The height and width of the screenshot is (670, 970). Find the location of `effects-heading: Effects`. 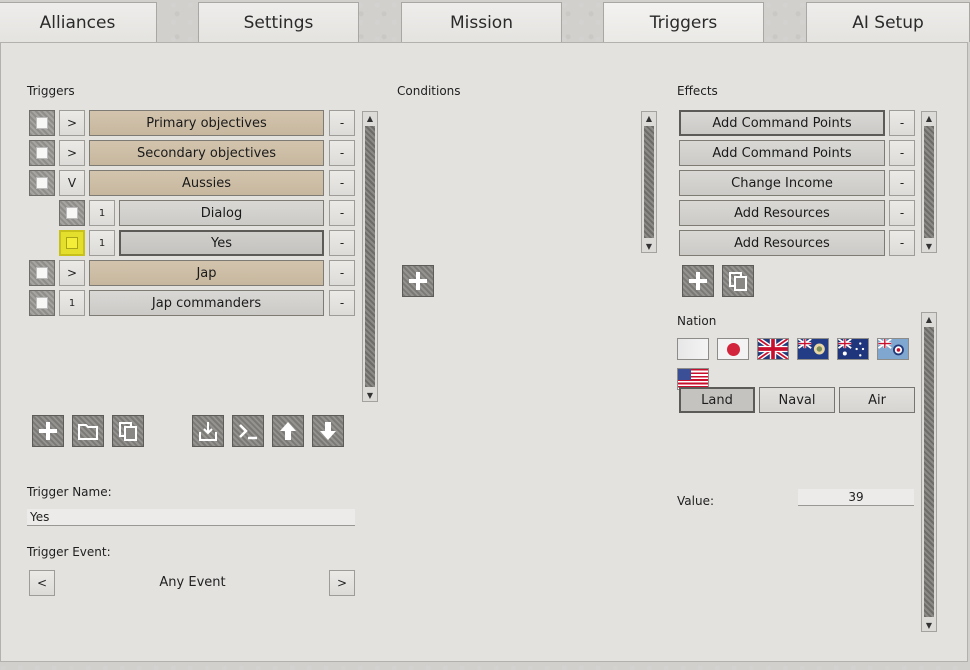

effects-heading: Effects is located at coordinates (697, 91).